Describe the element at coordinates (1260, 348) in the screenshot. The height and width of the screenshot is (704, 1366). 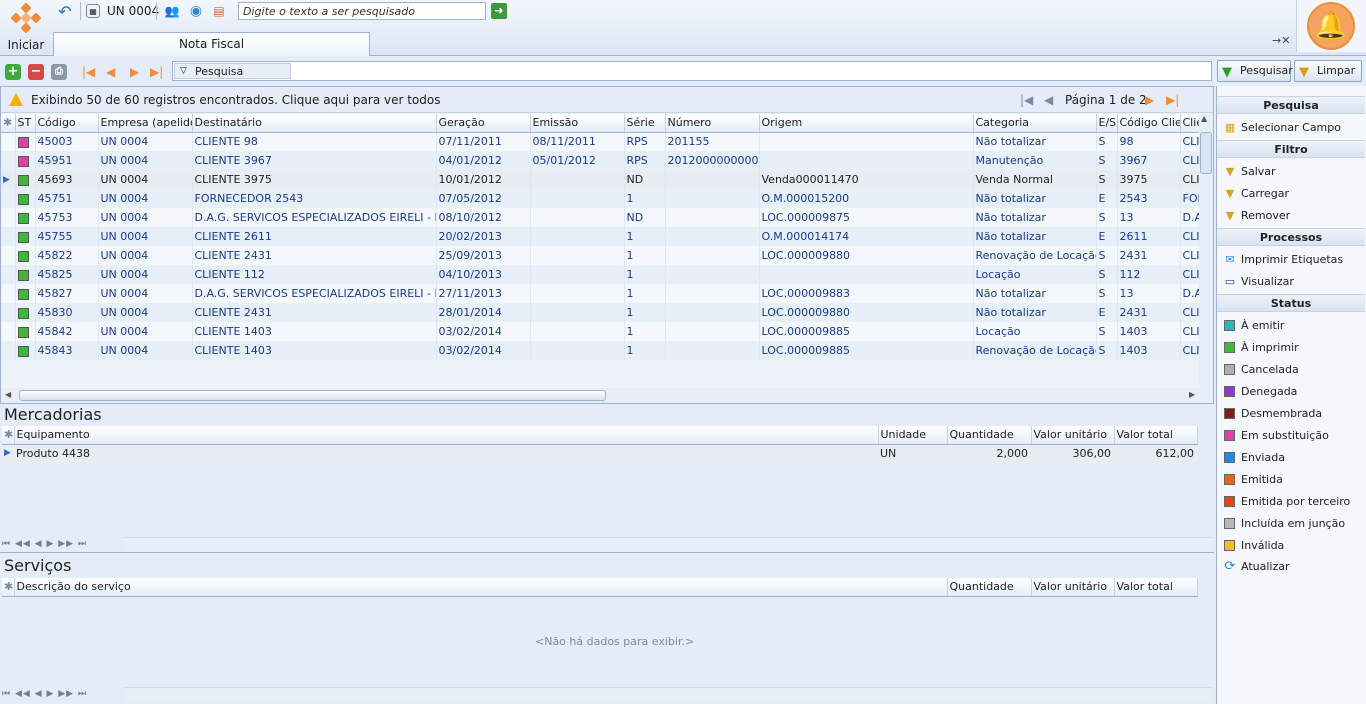
I see `status-filter-item: À imprimir` at that location.